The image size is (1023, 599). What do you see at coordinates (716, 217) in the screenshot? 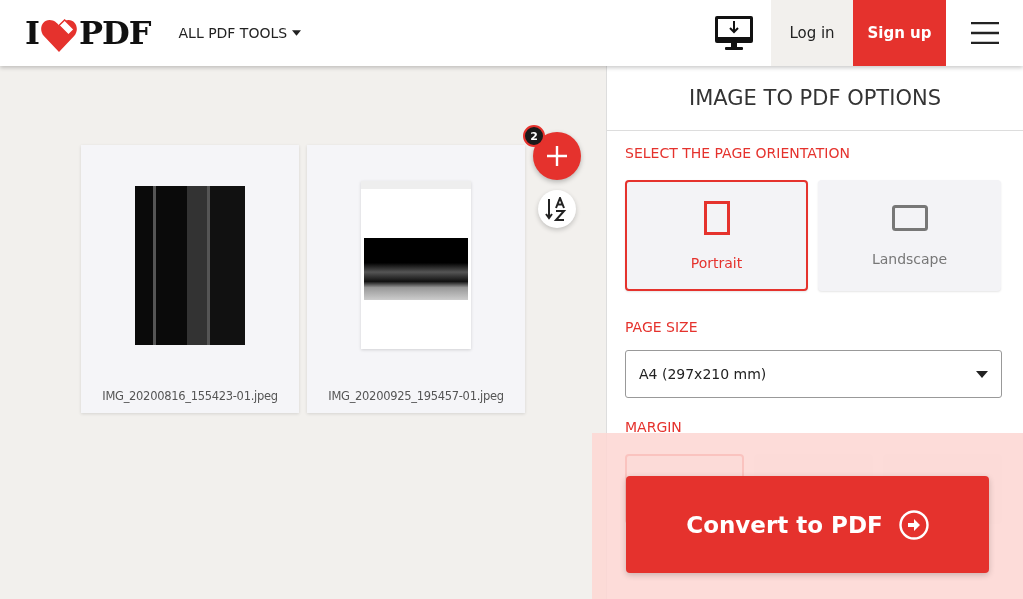
I see `portrait-page-icon` at bounding box center [716, 217].